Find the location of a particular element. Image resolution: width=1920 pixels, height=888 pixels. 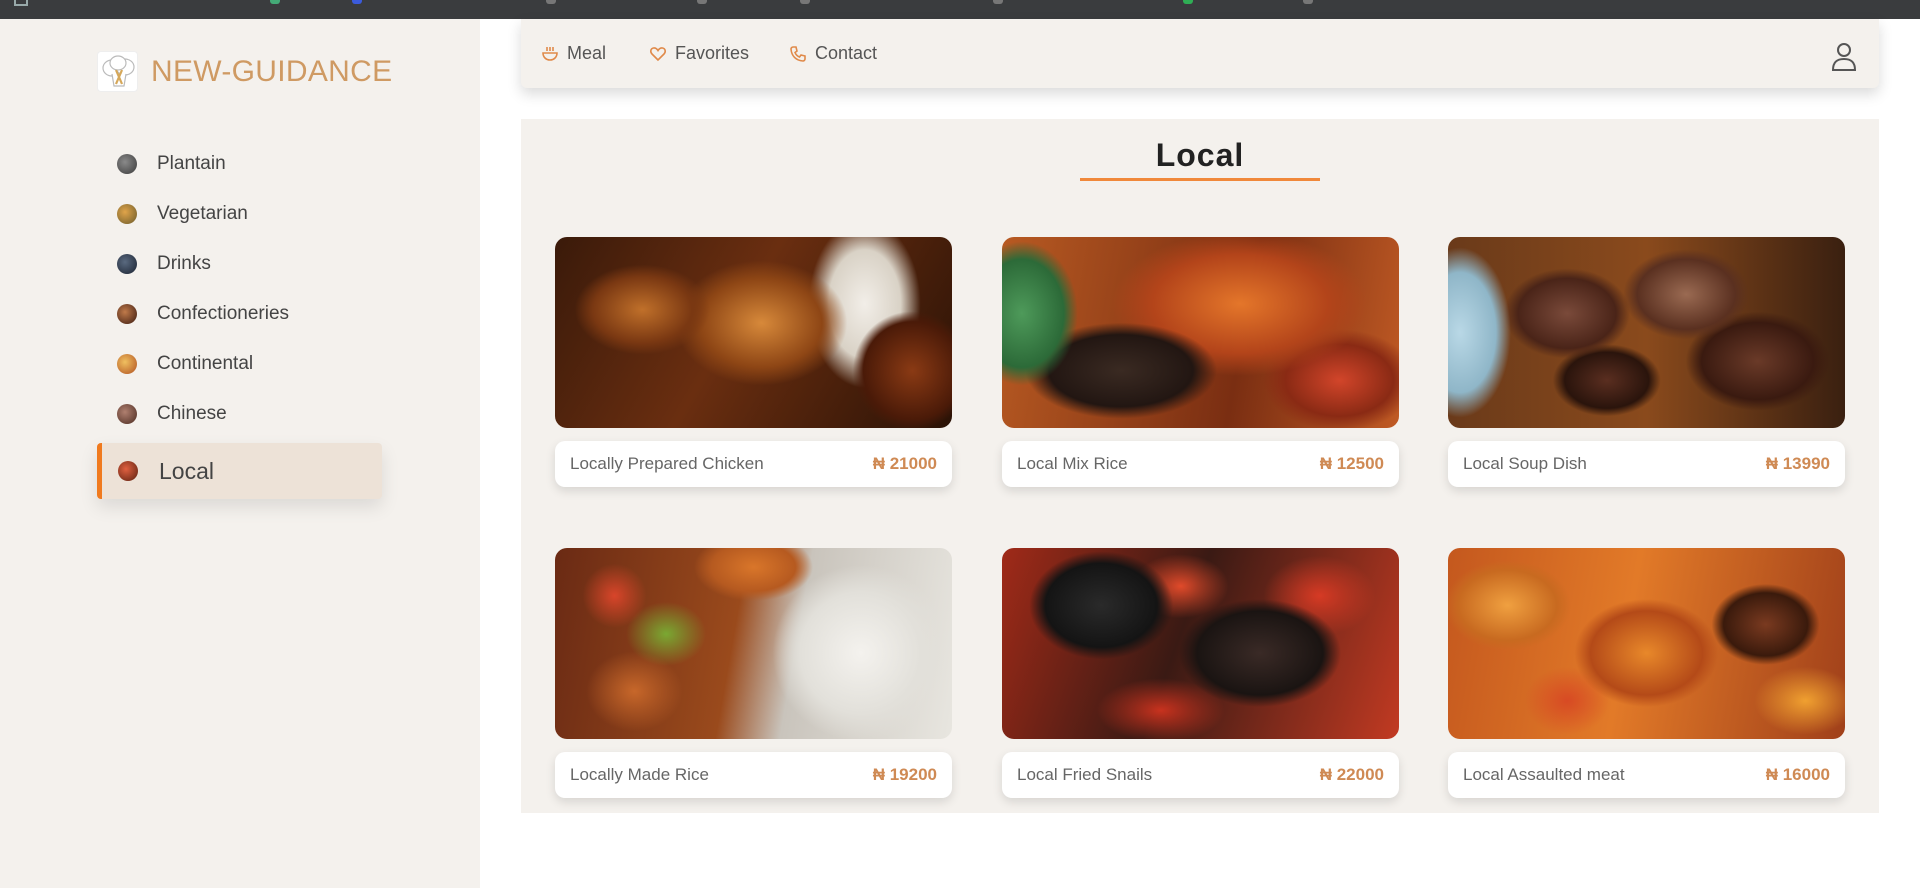

dish-caption: Locally Prepared Chicken ₦ 21000 is located at coordinates (753, 464).